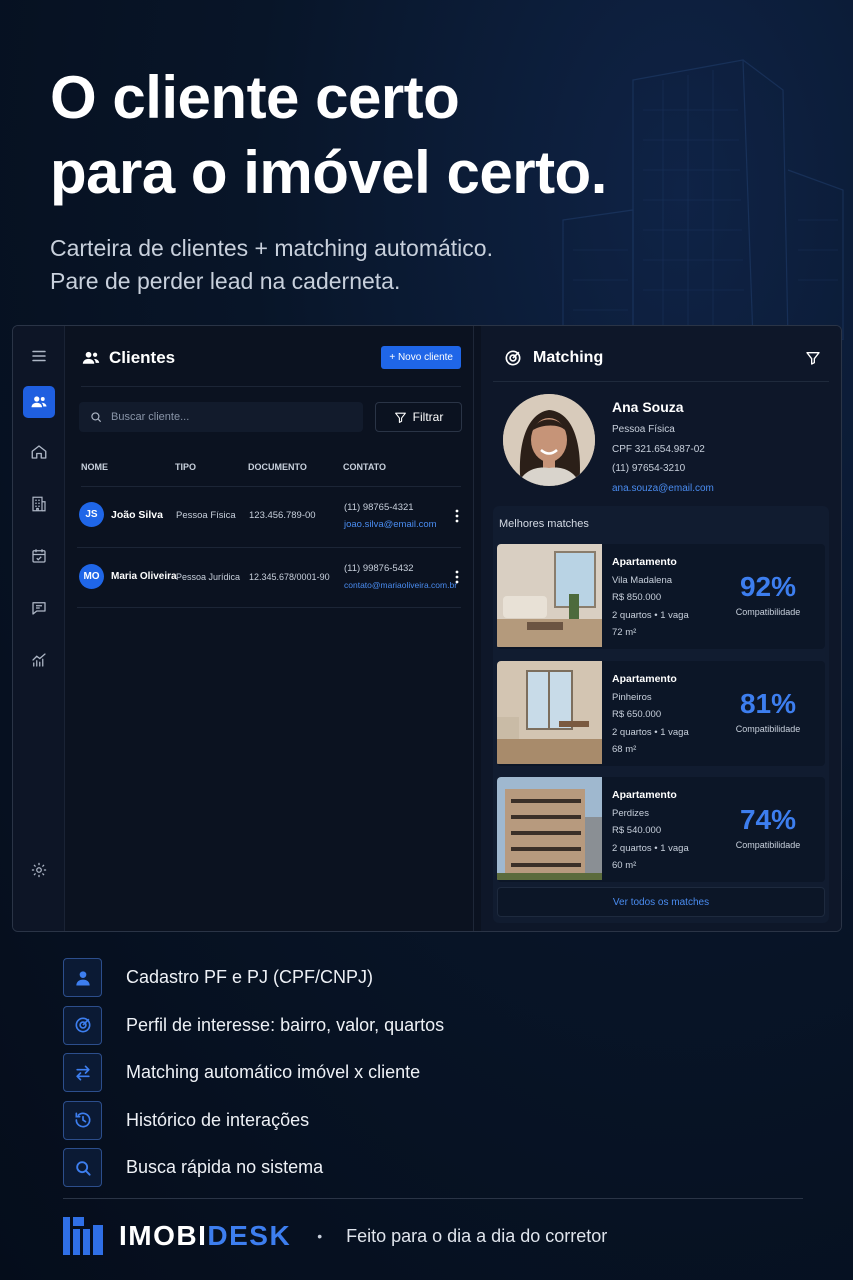  I want to click on footer-tagline: Feito para o dia a dia do corretor, so click(477, 1235).